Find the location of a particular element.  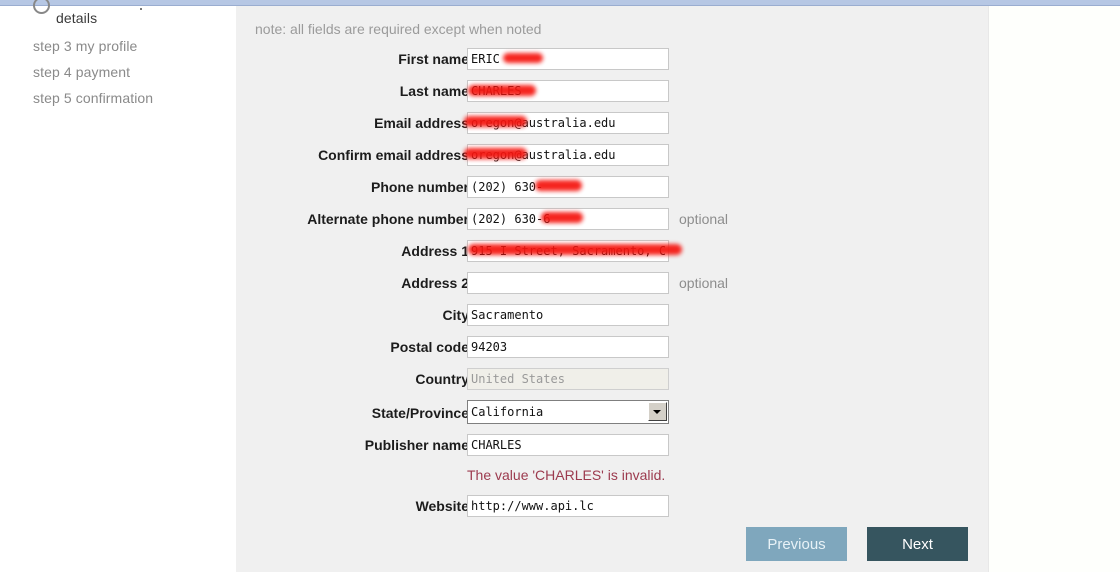

label-last-name: Last name is located at coordinates (434, 91).